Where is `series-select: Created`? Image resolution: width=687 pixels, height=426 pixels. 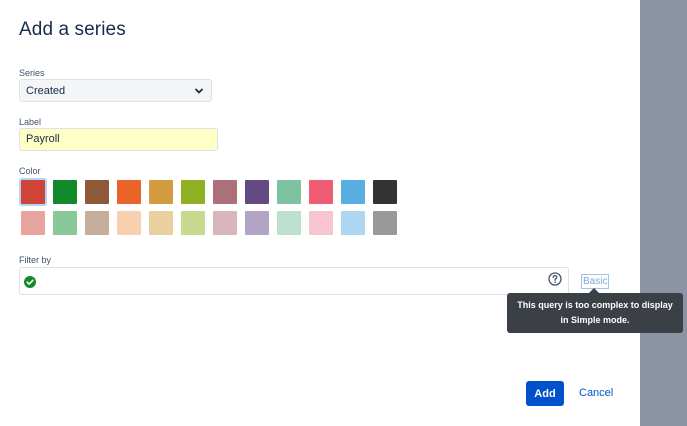 series-select: Created is located at coordinates (115, 90).